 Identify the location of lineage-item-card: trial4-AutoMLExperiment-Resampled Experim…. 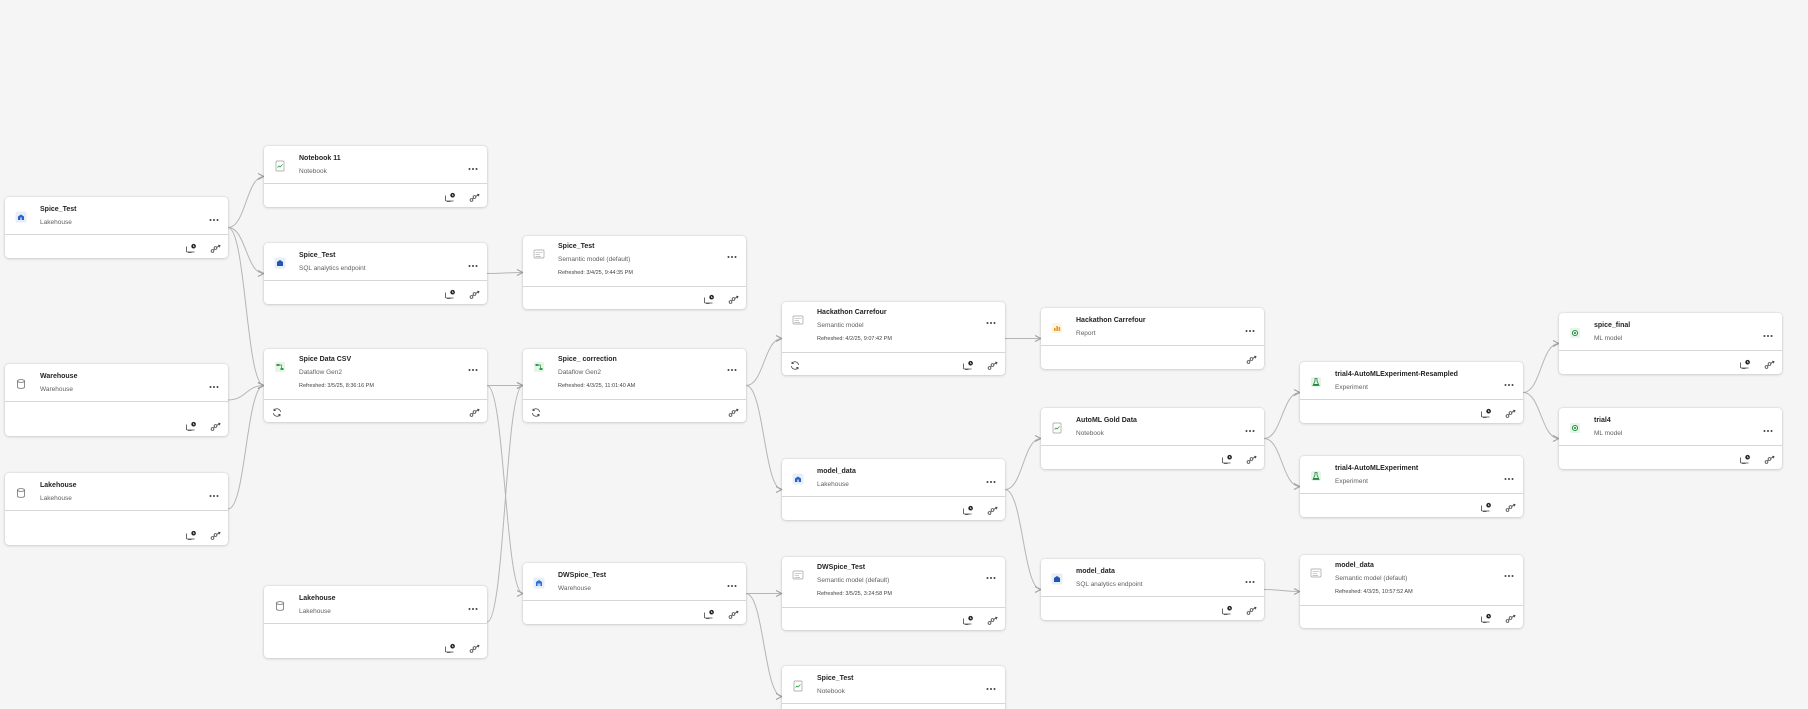
(1411, 392).